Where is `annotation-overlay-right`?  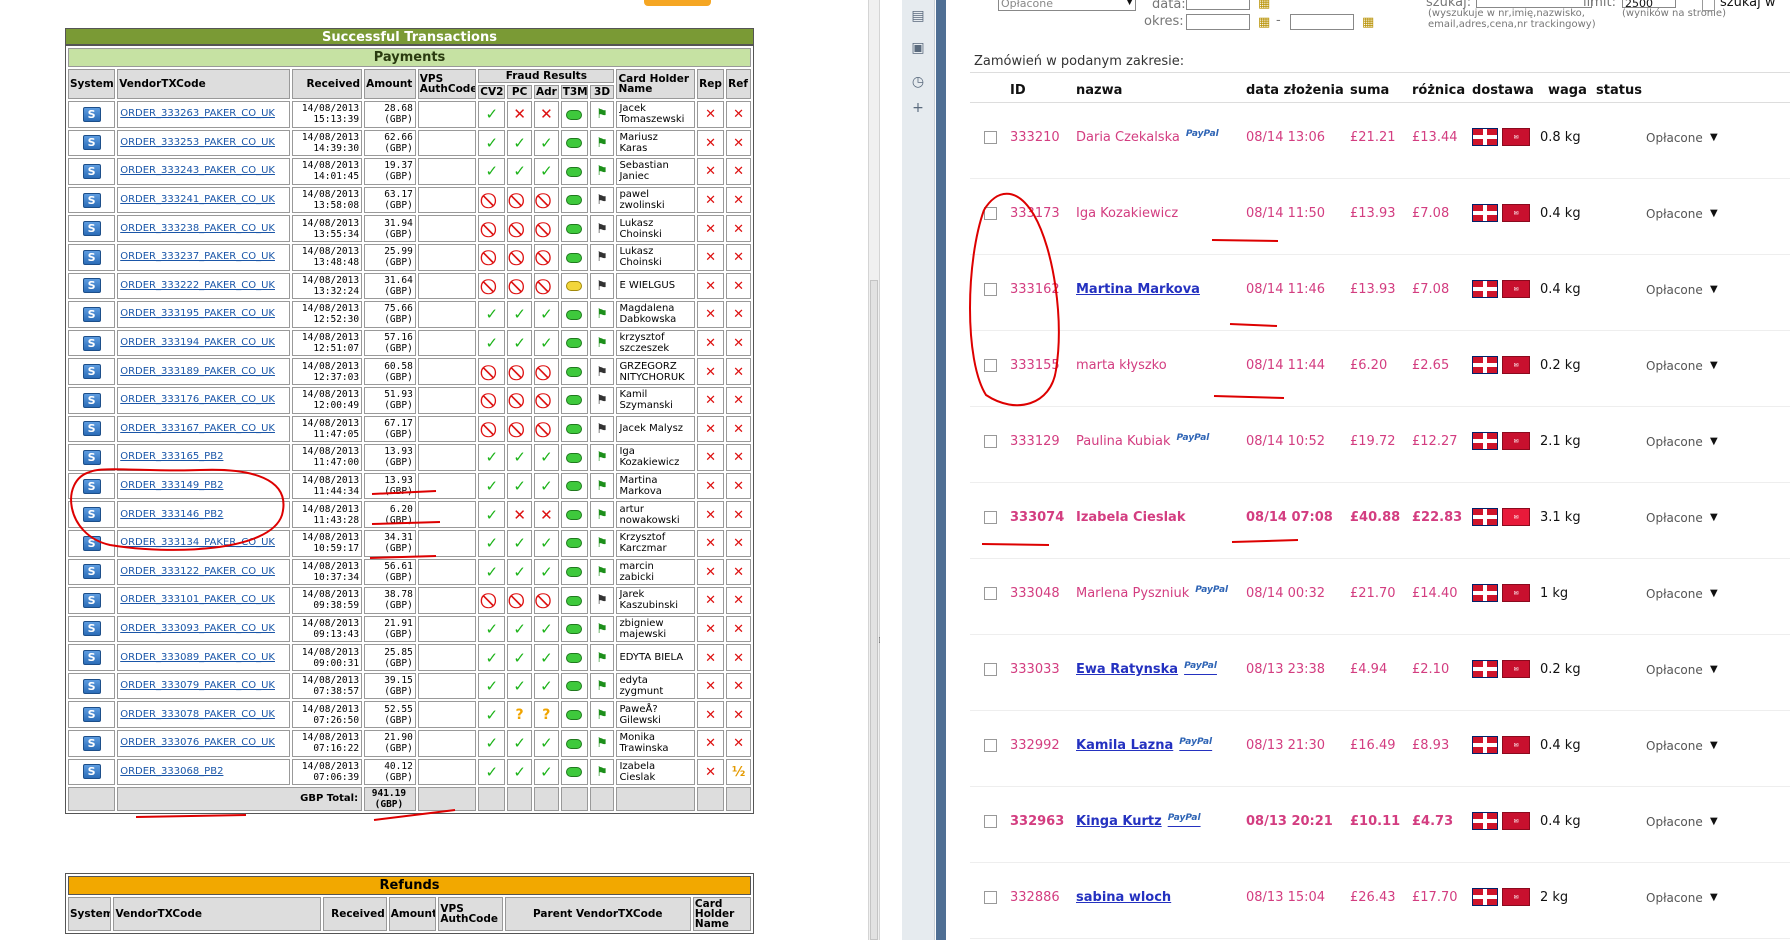 annotation-overlay-right is located at coordinates (1134, 369).